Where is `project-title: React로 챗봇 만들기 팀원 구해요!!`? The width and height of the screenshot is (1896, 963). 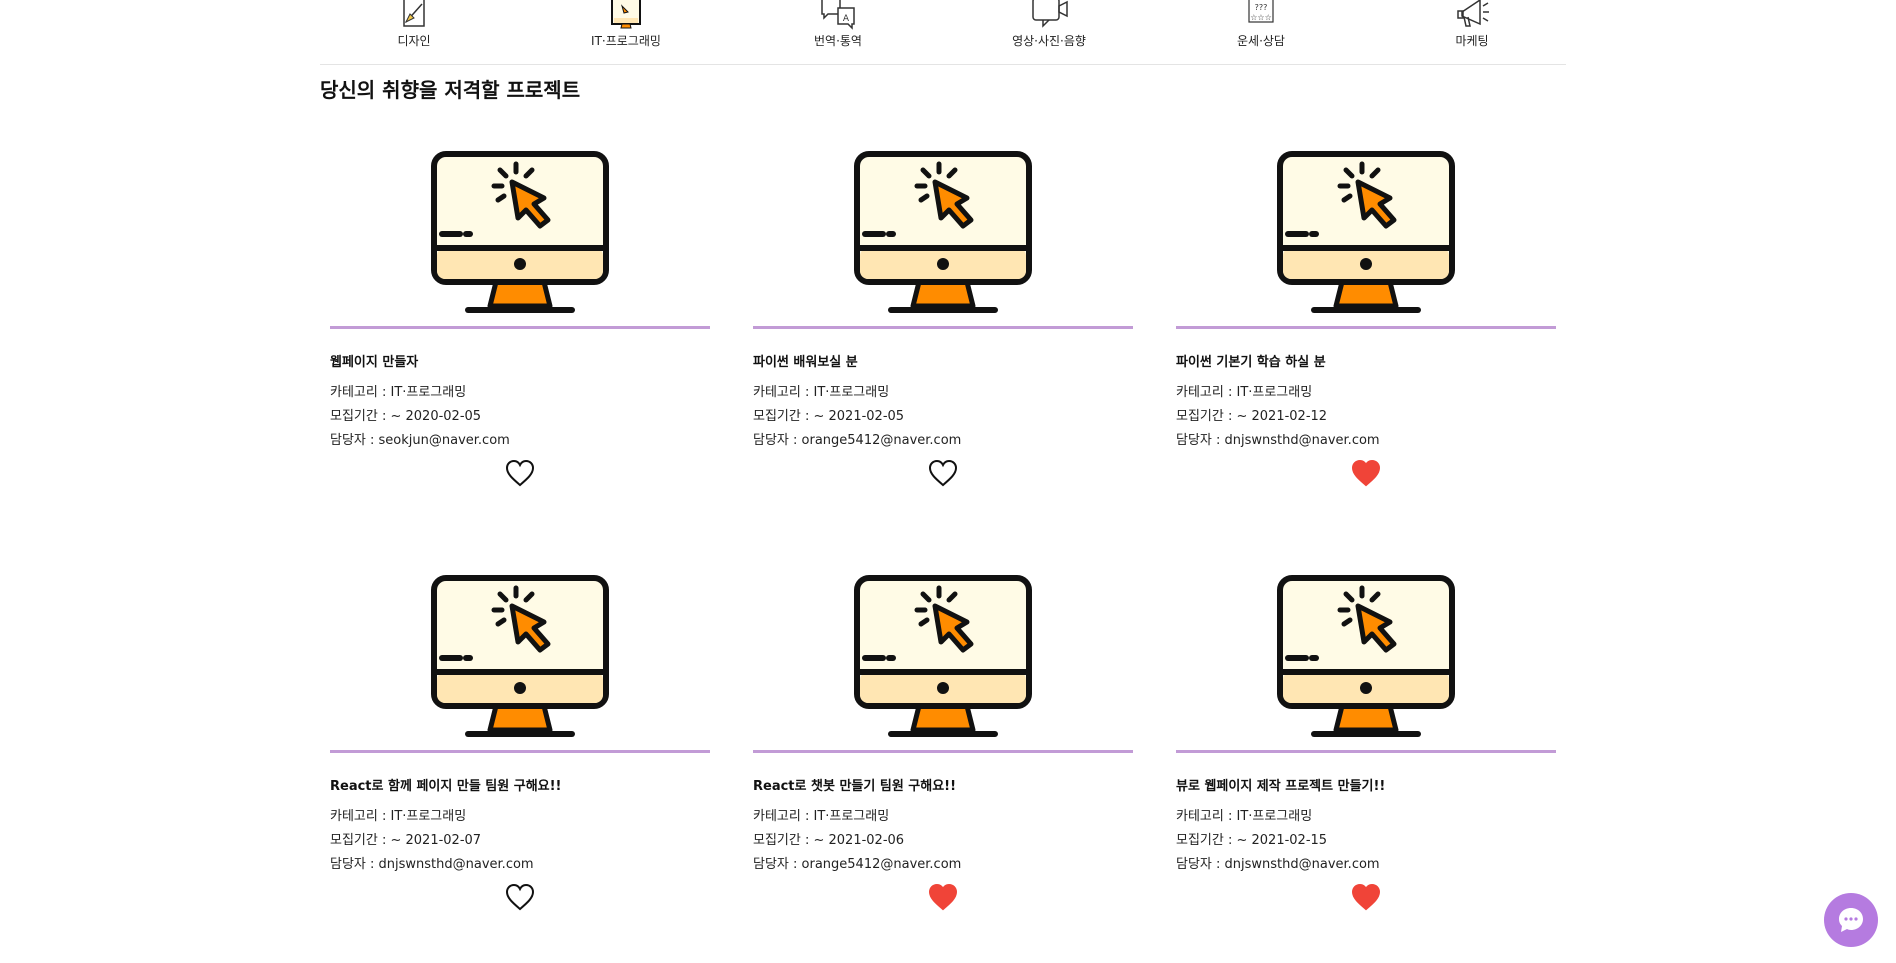 project-title: React로 챗봇 만들기 팀원 구해요!! is located at coordinates (943, 784).